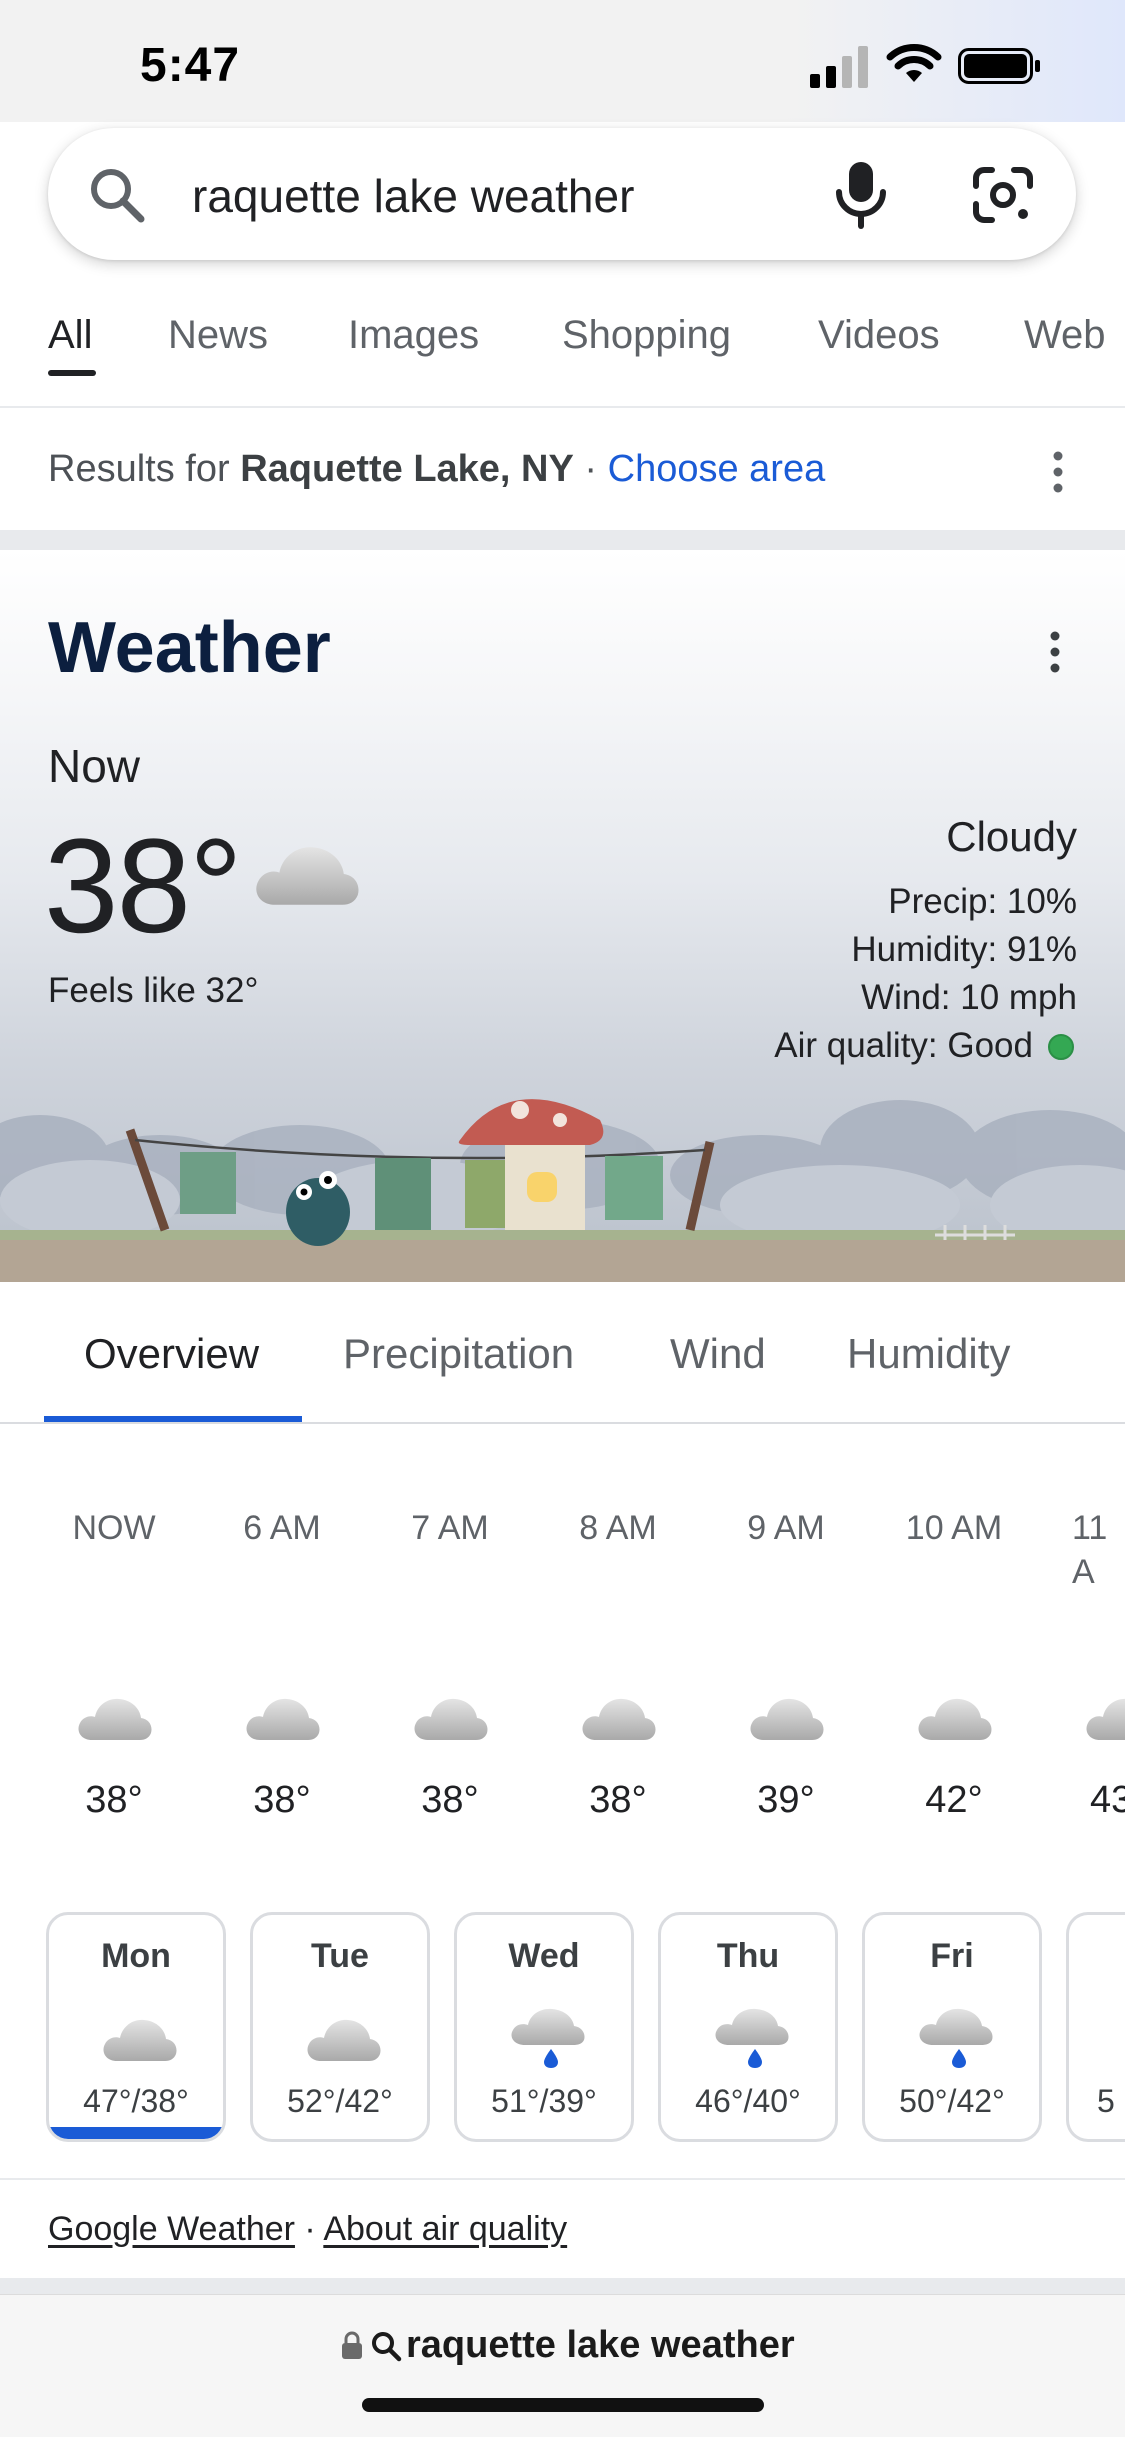 The height and width of the screenshot is (2437, 1125). What do you see at coordinates (999, 66) in the screenshot?
I see `battery-icon` at bounding box center [999, 66].